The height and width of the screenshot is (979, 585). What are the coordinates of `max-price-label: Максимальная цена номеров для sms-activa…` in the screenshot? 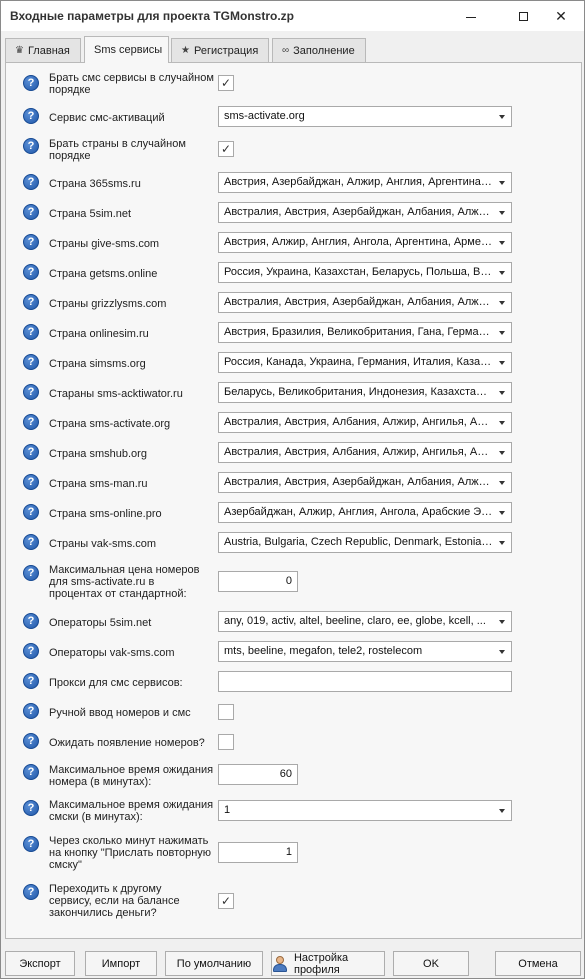 It's located at (124, 582).